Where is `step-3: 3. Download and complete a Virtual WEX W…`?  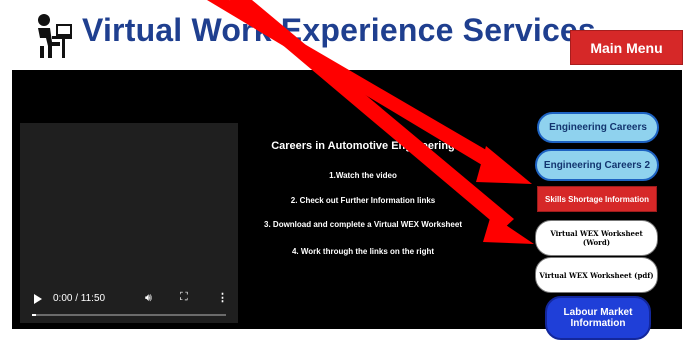
step-3: 3. Download and complete a Virtual WEX W… is located at coordinates (363, 224).